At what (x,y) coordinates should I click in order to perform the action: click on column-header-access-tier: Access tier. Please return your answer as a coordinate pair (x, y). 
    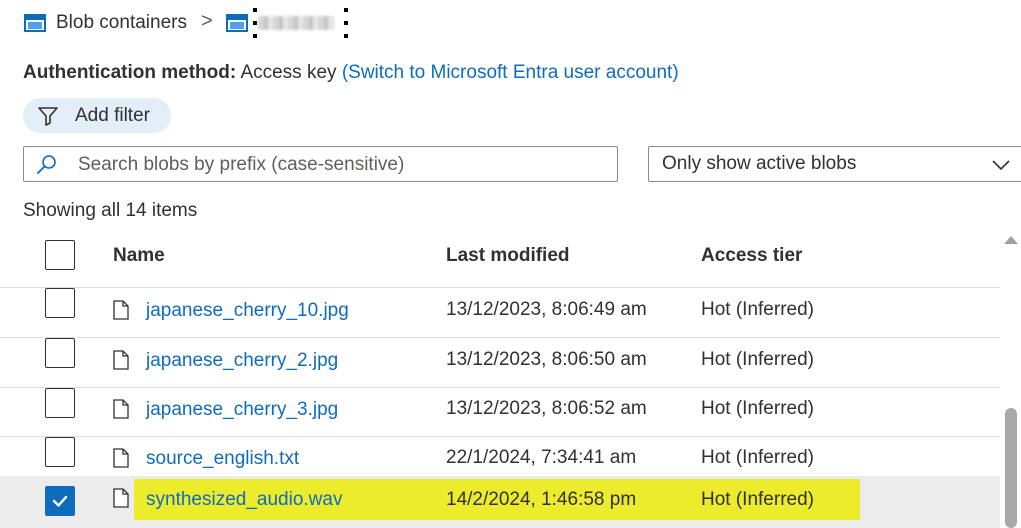
    Looking at the image, I should click on (751, 256).